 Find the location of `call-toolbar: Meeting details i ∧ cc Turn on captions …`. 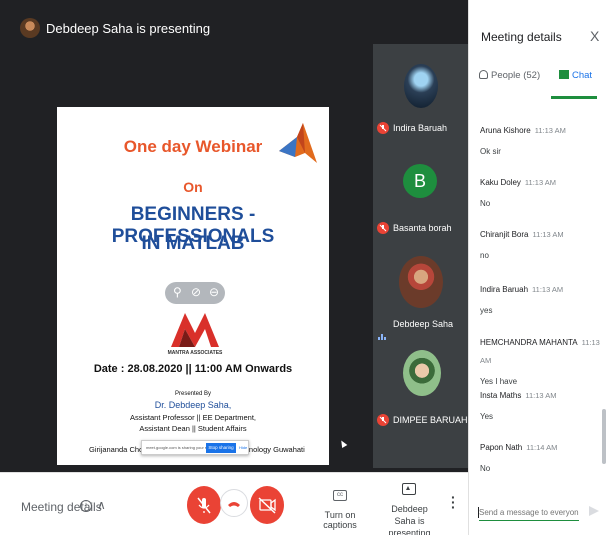

call-toolbar: Meeting details i ∧ cc Turn on captions … is located at coordinates (234, 503).